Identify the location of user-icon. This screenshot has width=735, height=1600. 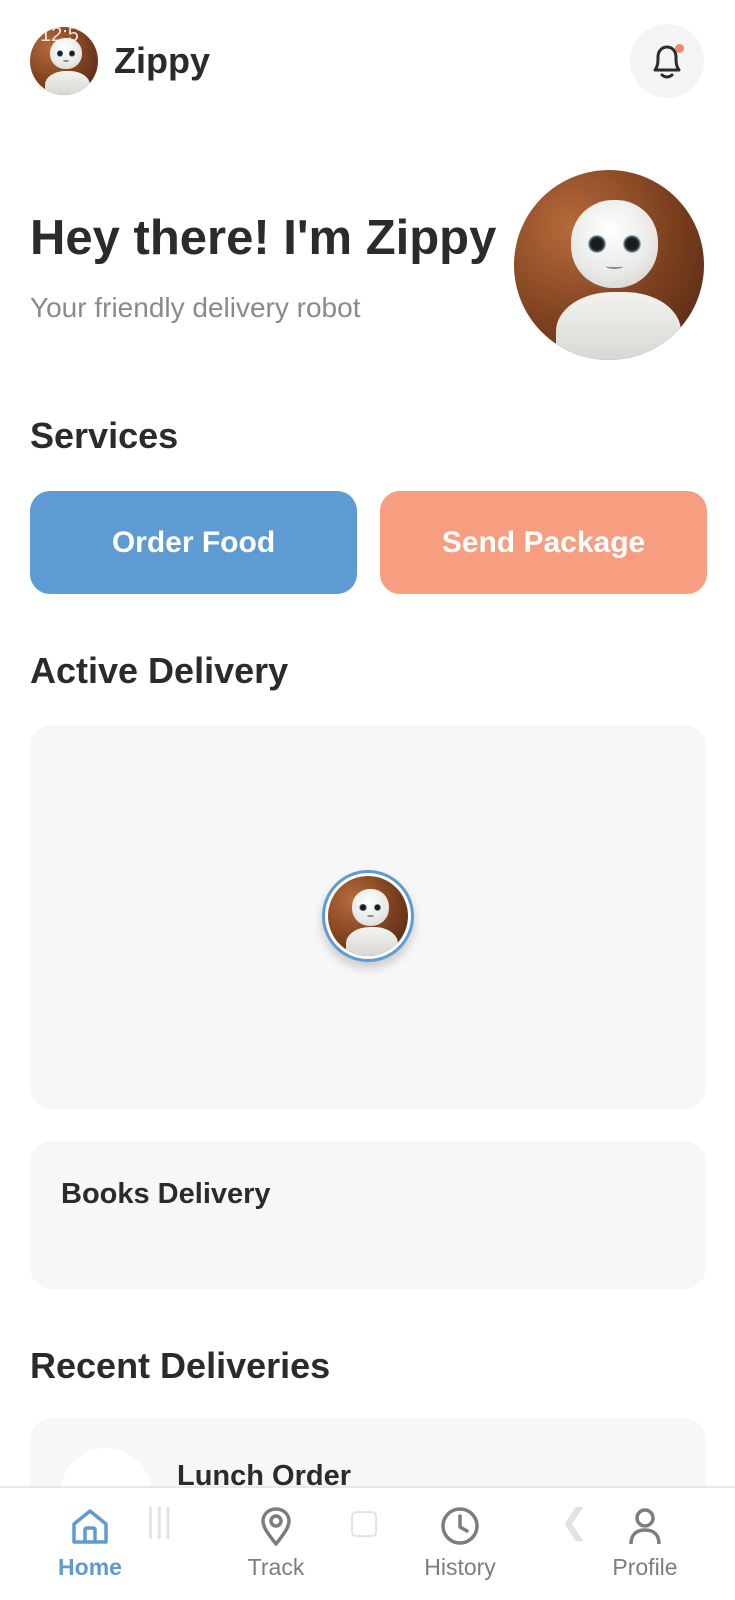
(645, 1526).